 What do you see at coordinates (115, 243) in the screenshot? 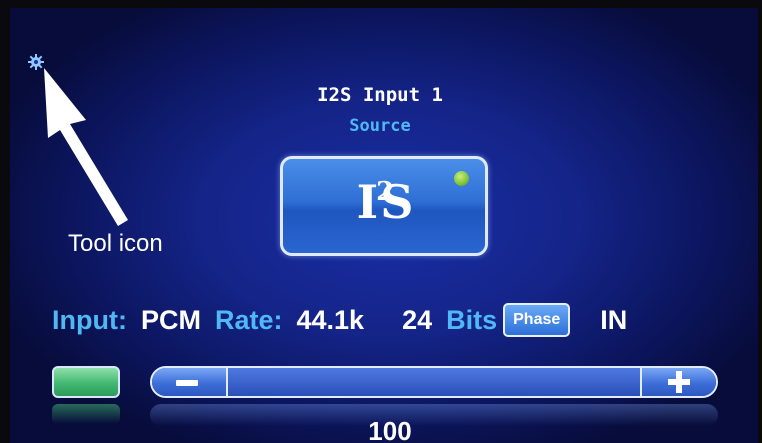
I see `tool-icon-annotation: Tool icon` at bounding box center [115, 243].